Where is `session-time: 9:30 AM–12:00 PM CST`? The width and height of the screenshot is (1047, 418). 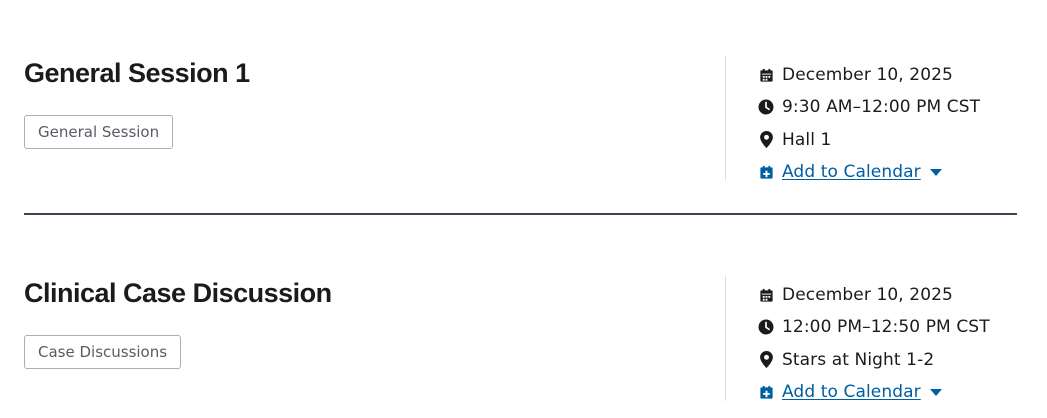 session-time: 9:30 AM–12:00 PM CST is located at coordinates (888, 107).